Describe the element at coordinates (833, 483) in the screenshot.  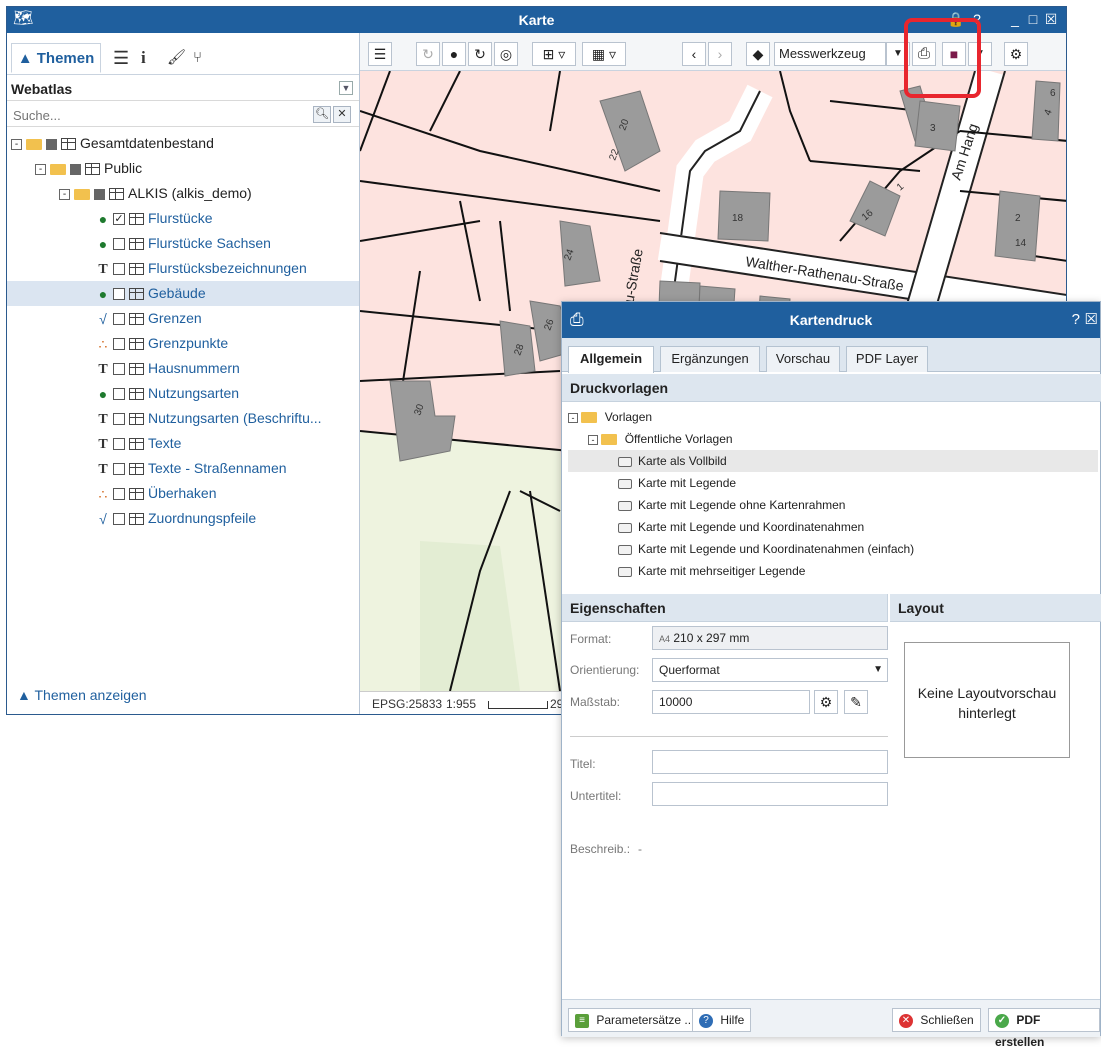
I see `template-item: Karte mit Legende` at that location.